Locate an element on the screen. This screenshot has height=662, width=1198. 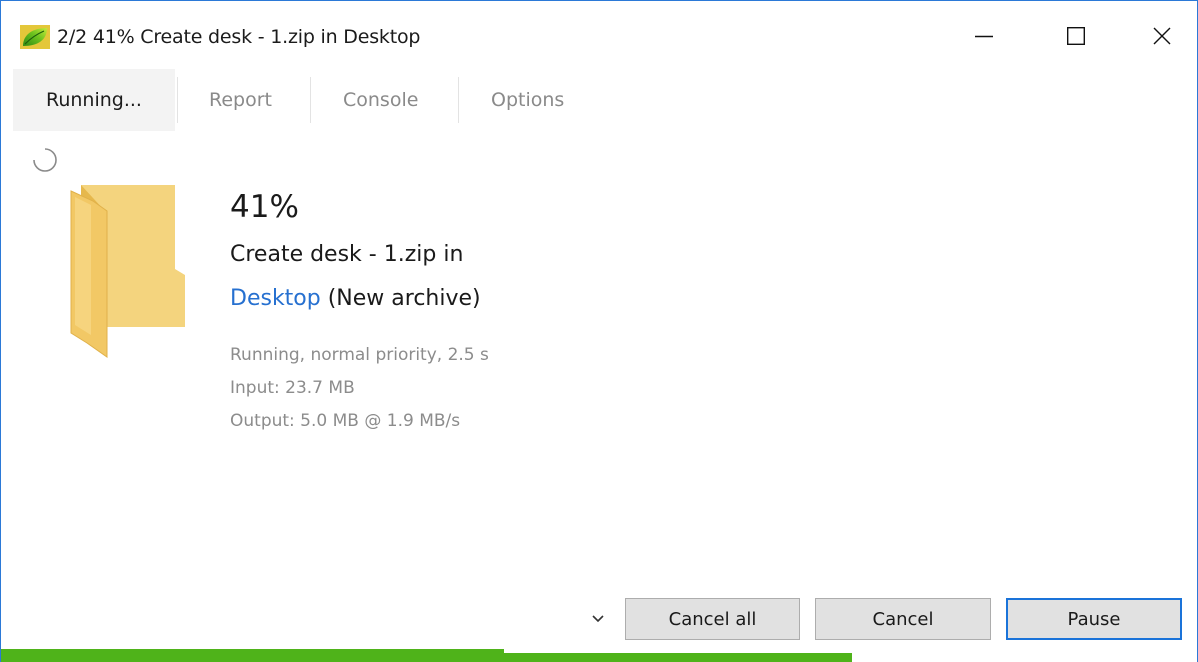
spinner-icon is located at coordinates (45, 160).